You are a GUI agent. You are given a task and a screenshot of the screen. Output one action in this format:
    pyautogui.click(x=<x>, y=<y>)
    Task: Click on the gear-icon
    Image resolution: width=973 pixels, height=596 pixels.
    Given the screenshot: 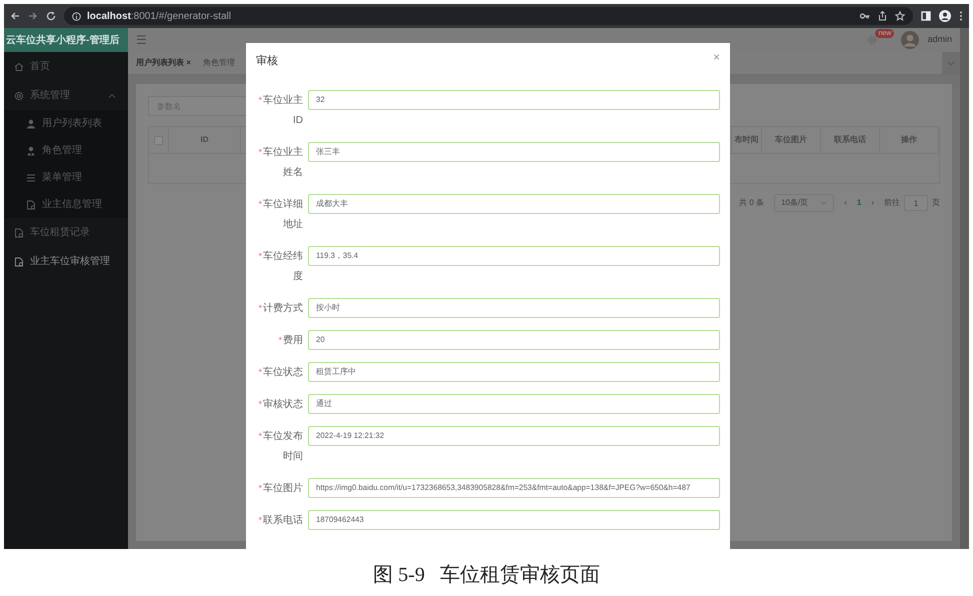 What is the action you would take?
    pyautogui.click(x=19, y=95)
    